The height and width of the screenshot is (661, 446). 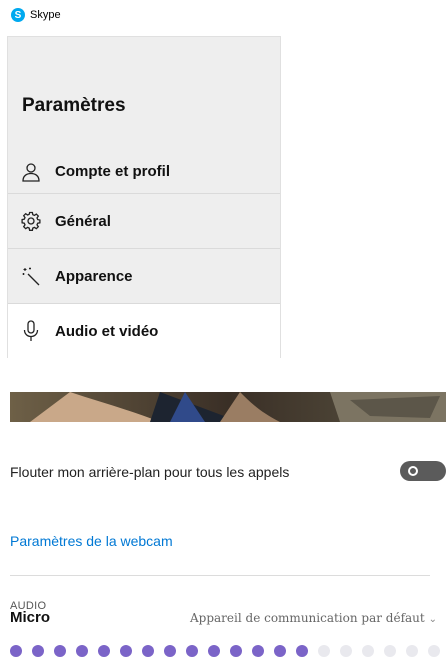 What do you see at coordinates (423, 471) in the screenshot?
I see `blur-background-toggle` at bounding box center [423, 471].